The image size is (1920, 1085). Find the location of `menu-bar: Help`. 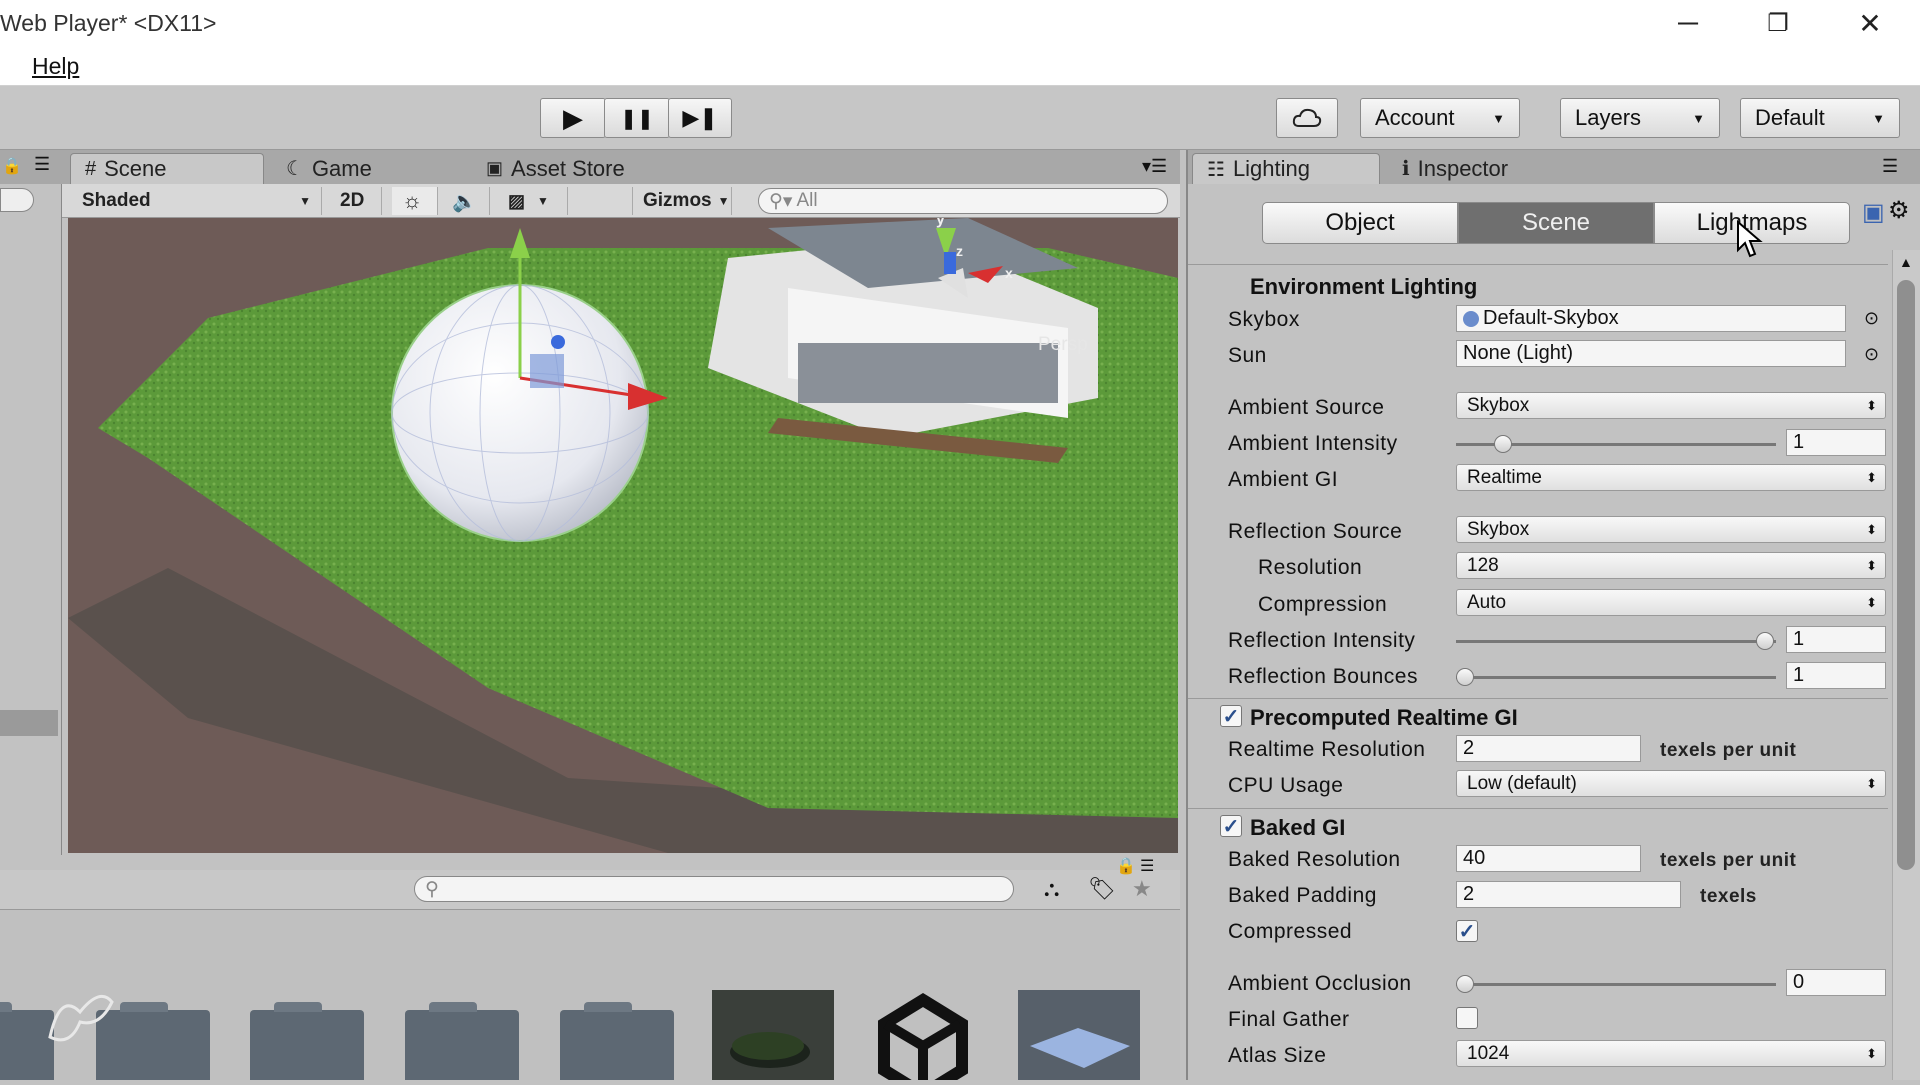

menu-bar: Help is located at coordinates (960, 66).